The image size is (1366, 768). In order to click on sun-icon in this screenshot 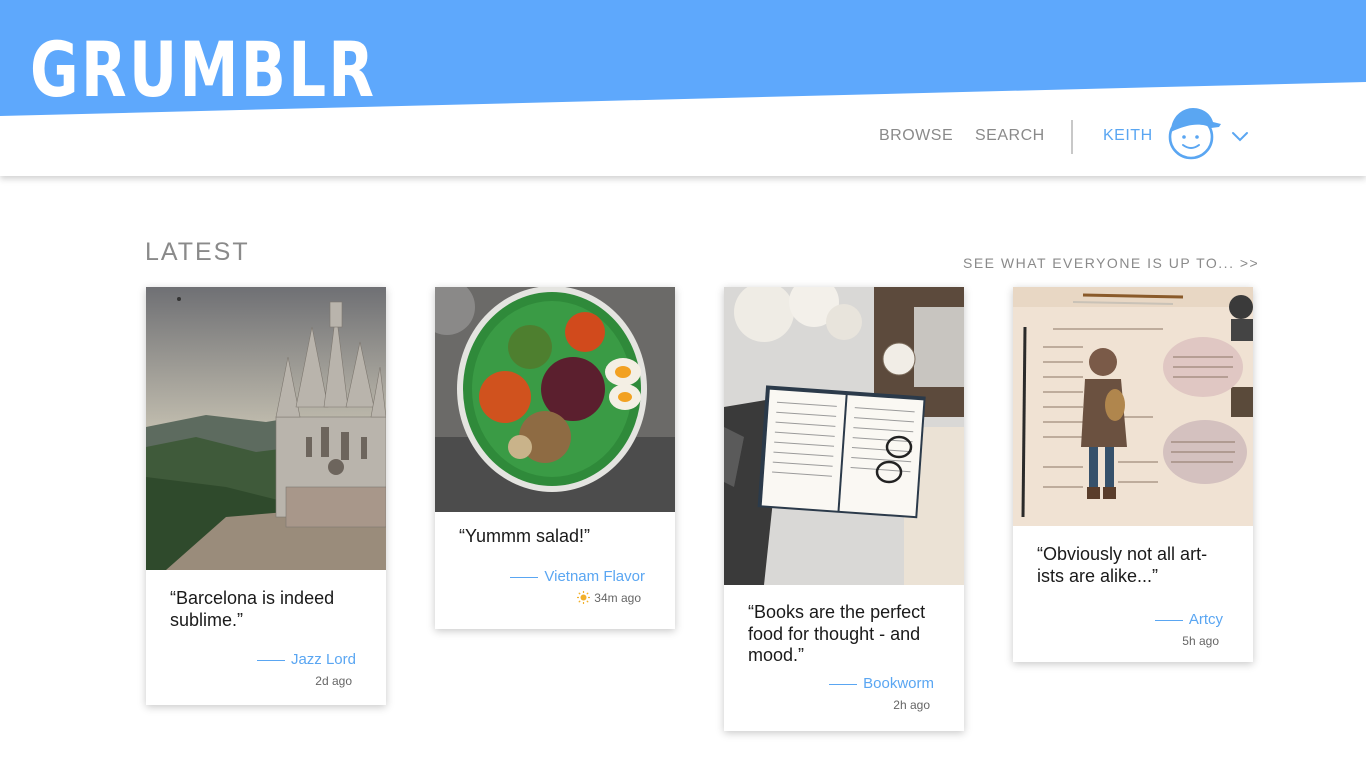, I will do `click(584, 597)`.